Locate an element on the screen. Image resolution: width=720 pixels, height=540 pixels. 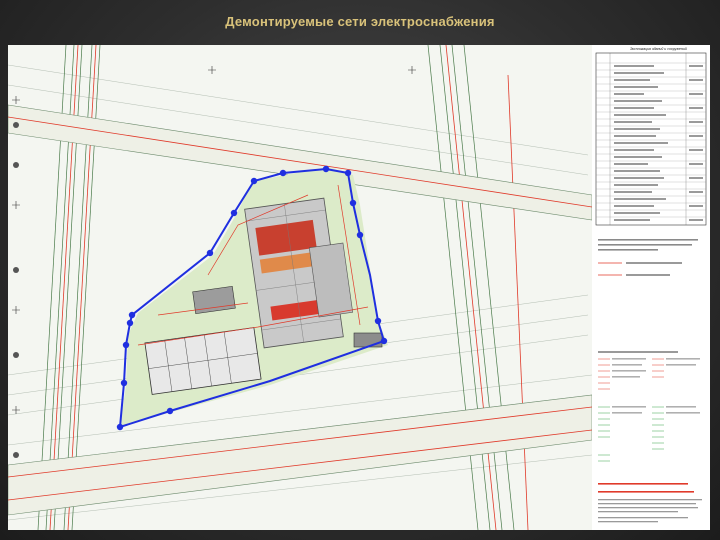
substation is located at coordinates (368, 340).